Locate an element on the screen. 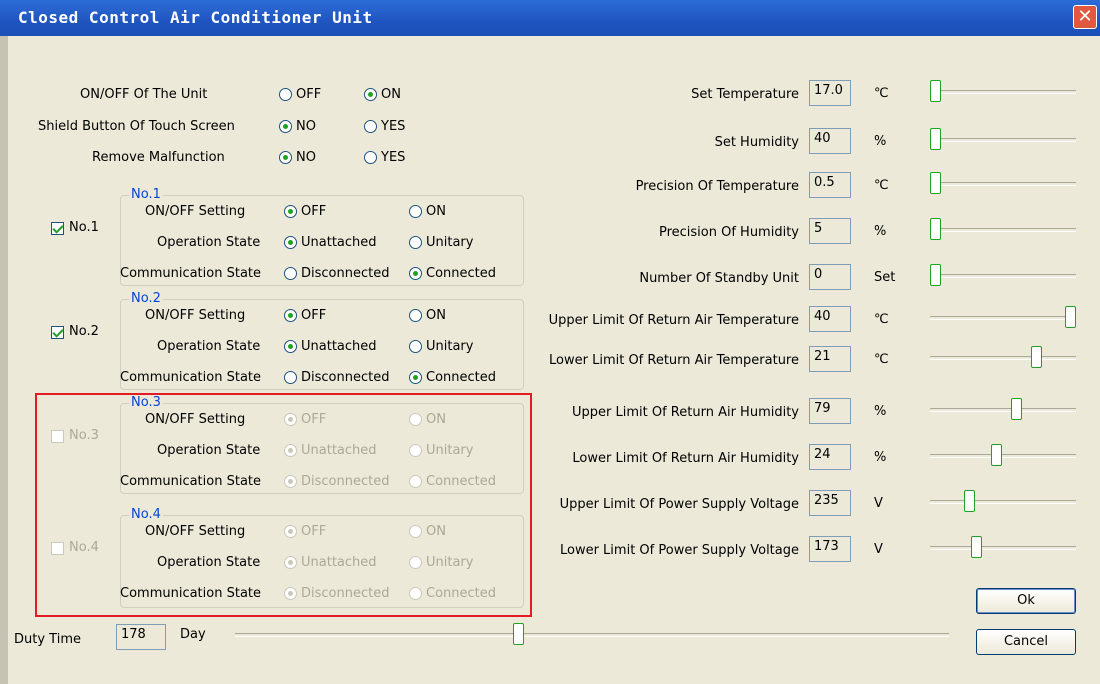 Image resolution: width=1100 pixels, height=684 pixels. setting-4-slider is located at coordinates (1003, 230).